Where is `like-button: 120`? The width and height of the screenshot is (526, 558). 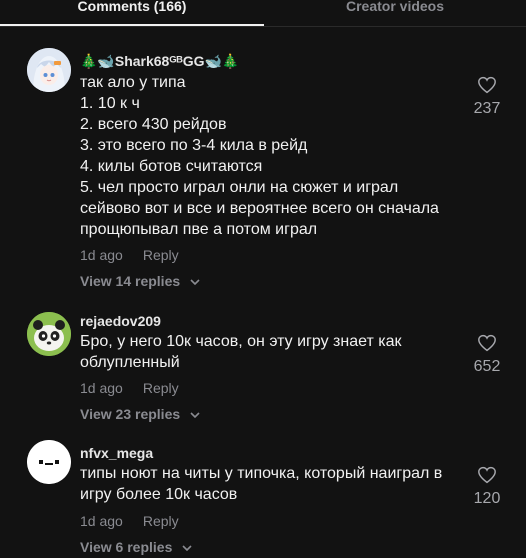
like-button: 120 is located at coordinates (487, 487).